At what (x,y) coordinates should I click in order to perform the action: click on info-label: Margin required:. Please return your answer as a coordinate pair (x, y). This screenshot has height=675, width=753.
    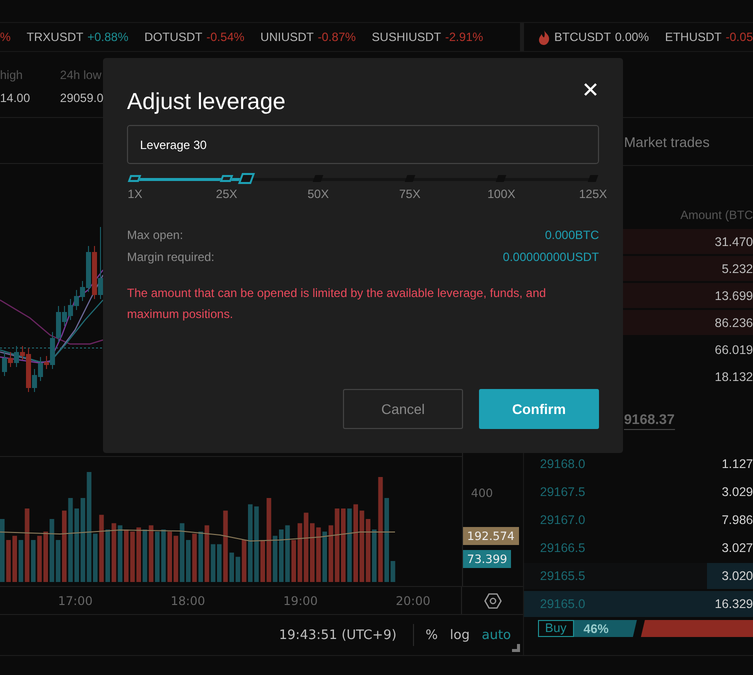
    Looking at the image, I should click on (170, 257).